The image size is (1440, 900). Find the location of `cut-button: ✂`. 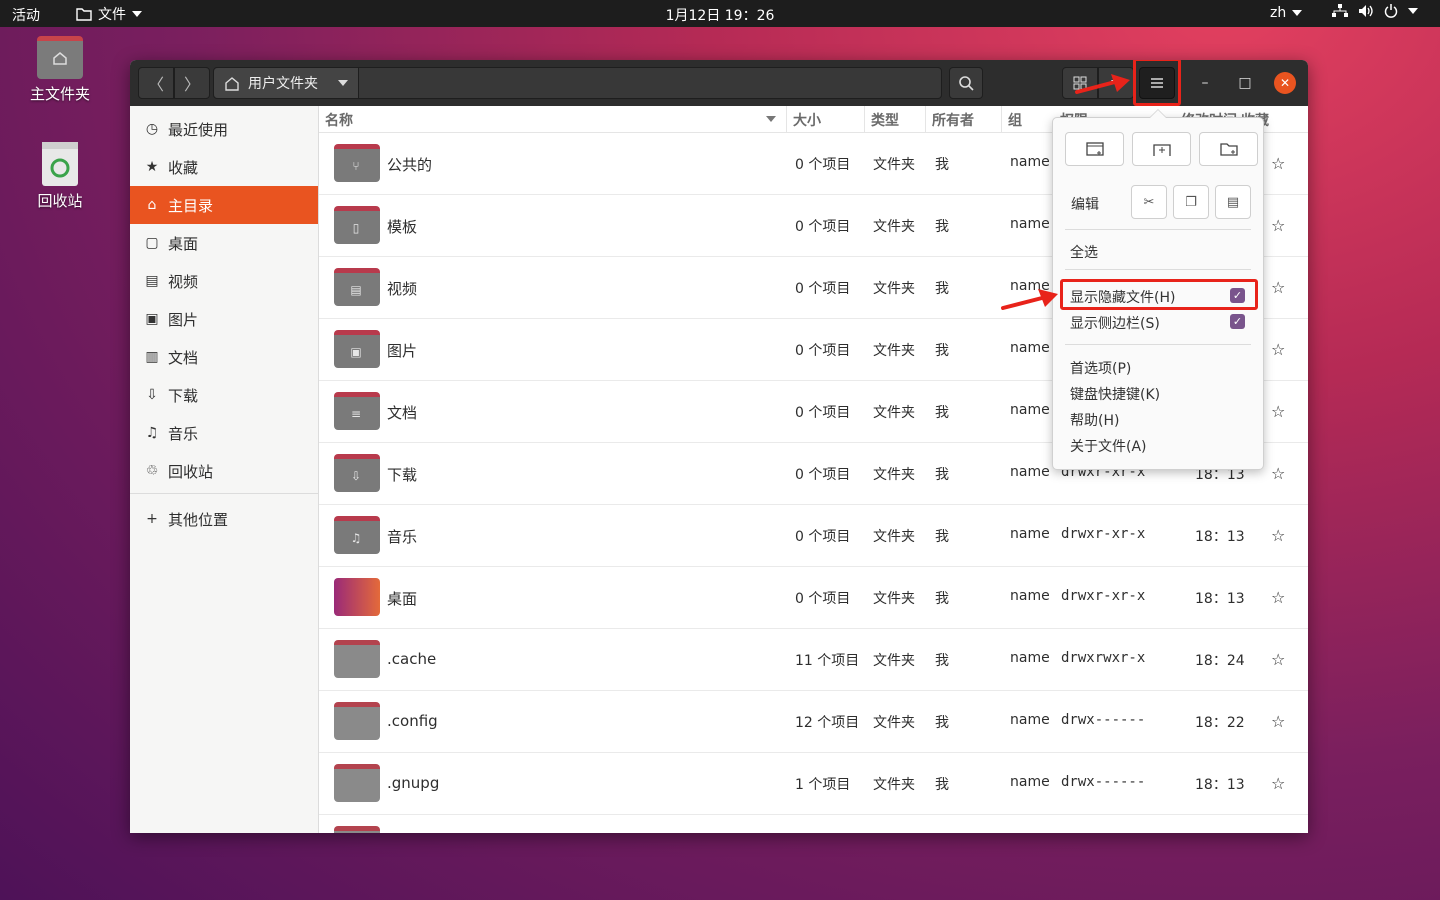

cut-button: ✂ is located at coordinates (1149, 202).